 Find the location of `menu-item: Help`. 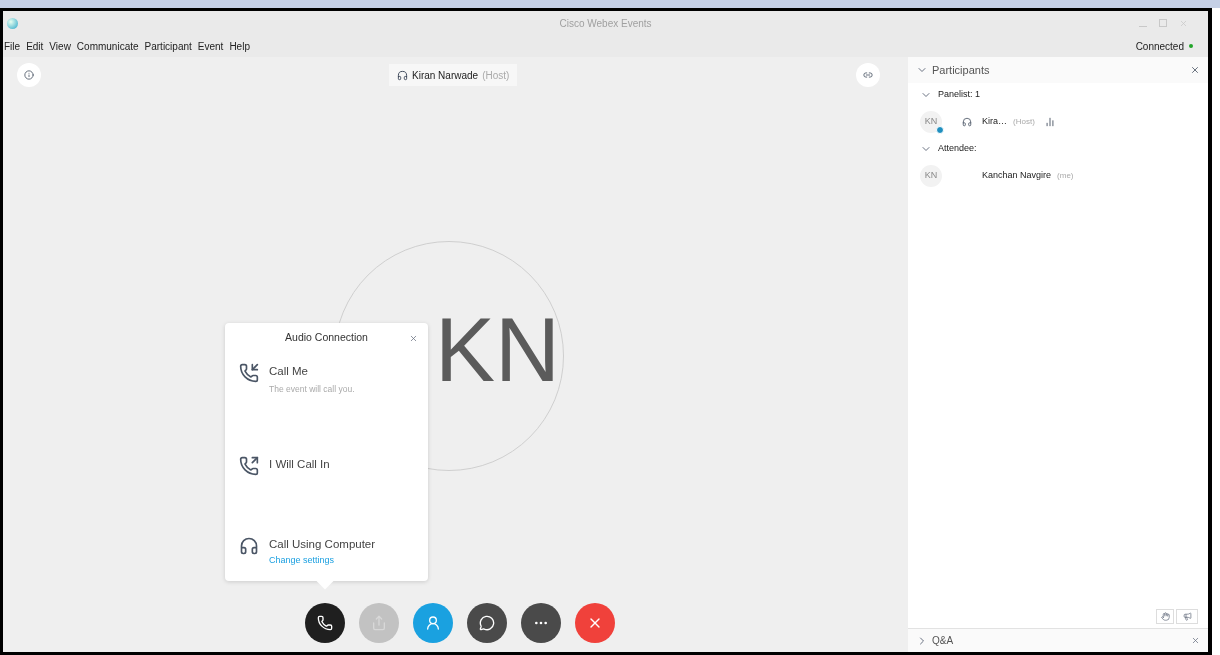

menu-item: Help is located at coordinates (239, 46).